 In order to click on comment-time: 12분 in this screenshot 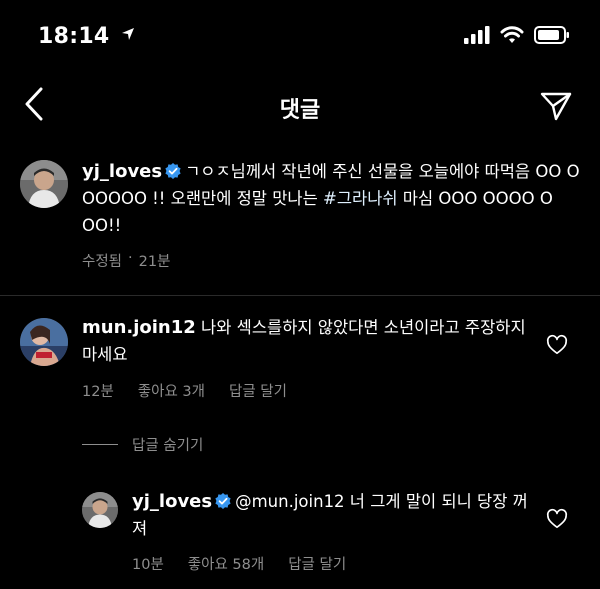, I will do `click(98, 392)`.